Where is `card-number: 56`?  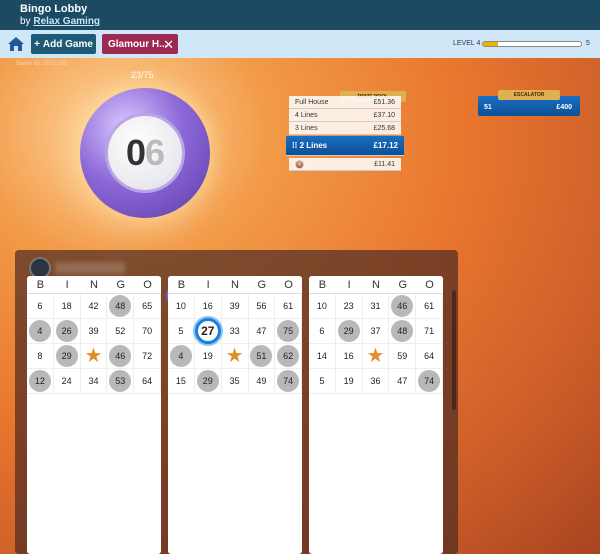 card-number: 56 is located at coordinates (261, 306).